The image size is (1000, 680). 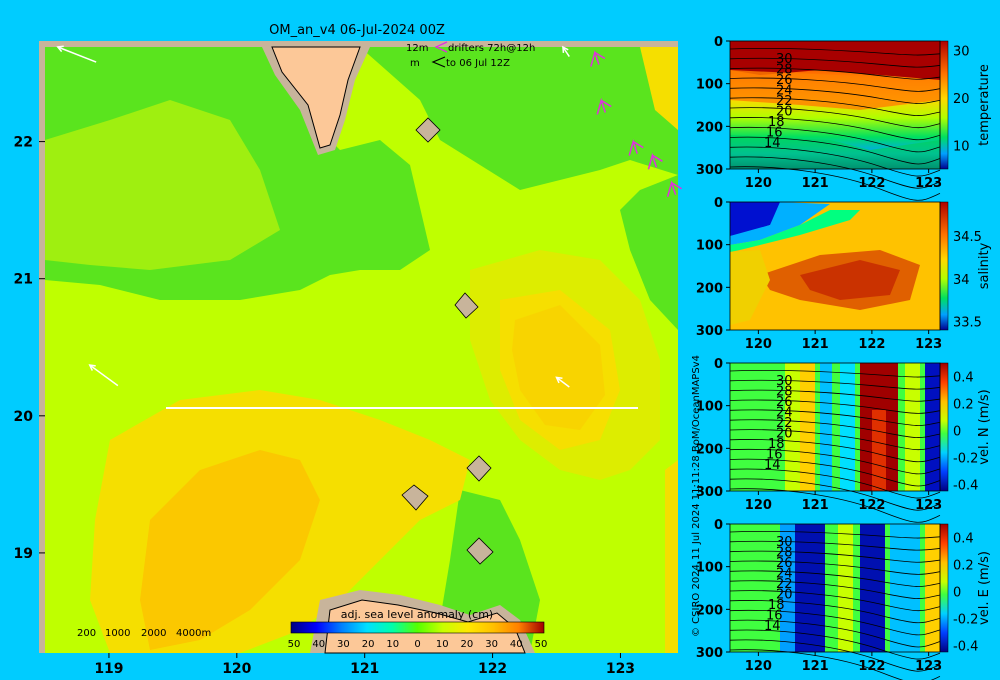 What do you see at coordinates (696, 457) in the screenshot?
I see `credit-text: 11 Jul 2024 11:11:28 BoM/OceanMAPSv4` at bounding box center [696, 457].